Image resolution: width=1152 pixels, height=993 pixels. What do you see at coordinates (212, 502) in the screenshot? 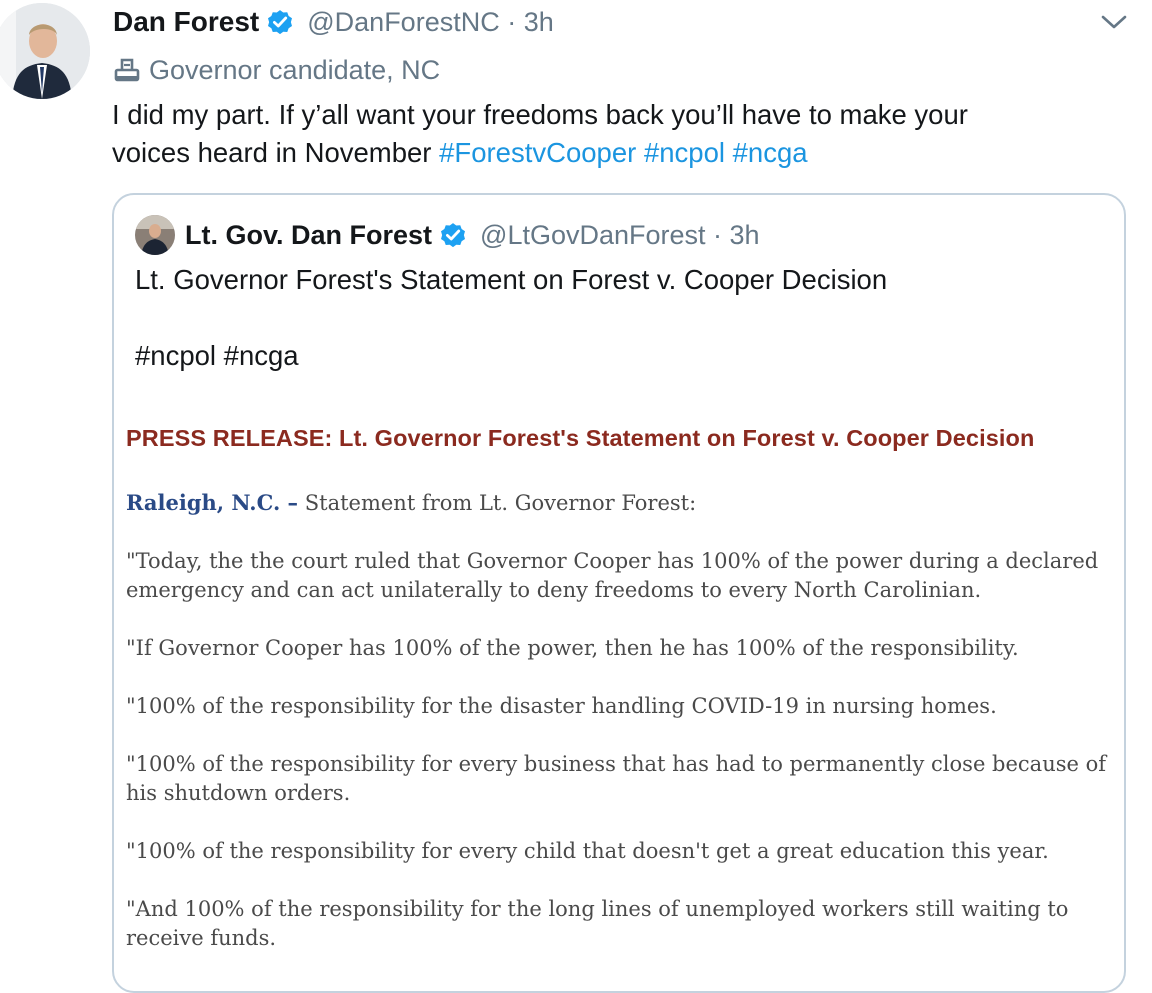
I see `press-release-dateline: Raleigh, N.C. –` at bounding box center [212, 502].